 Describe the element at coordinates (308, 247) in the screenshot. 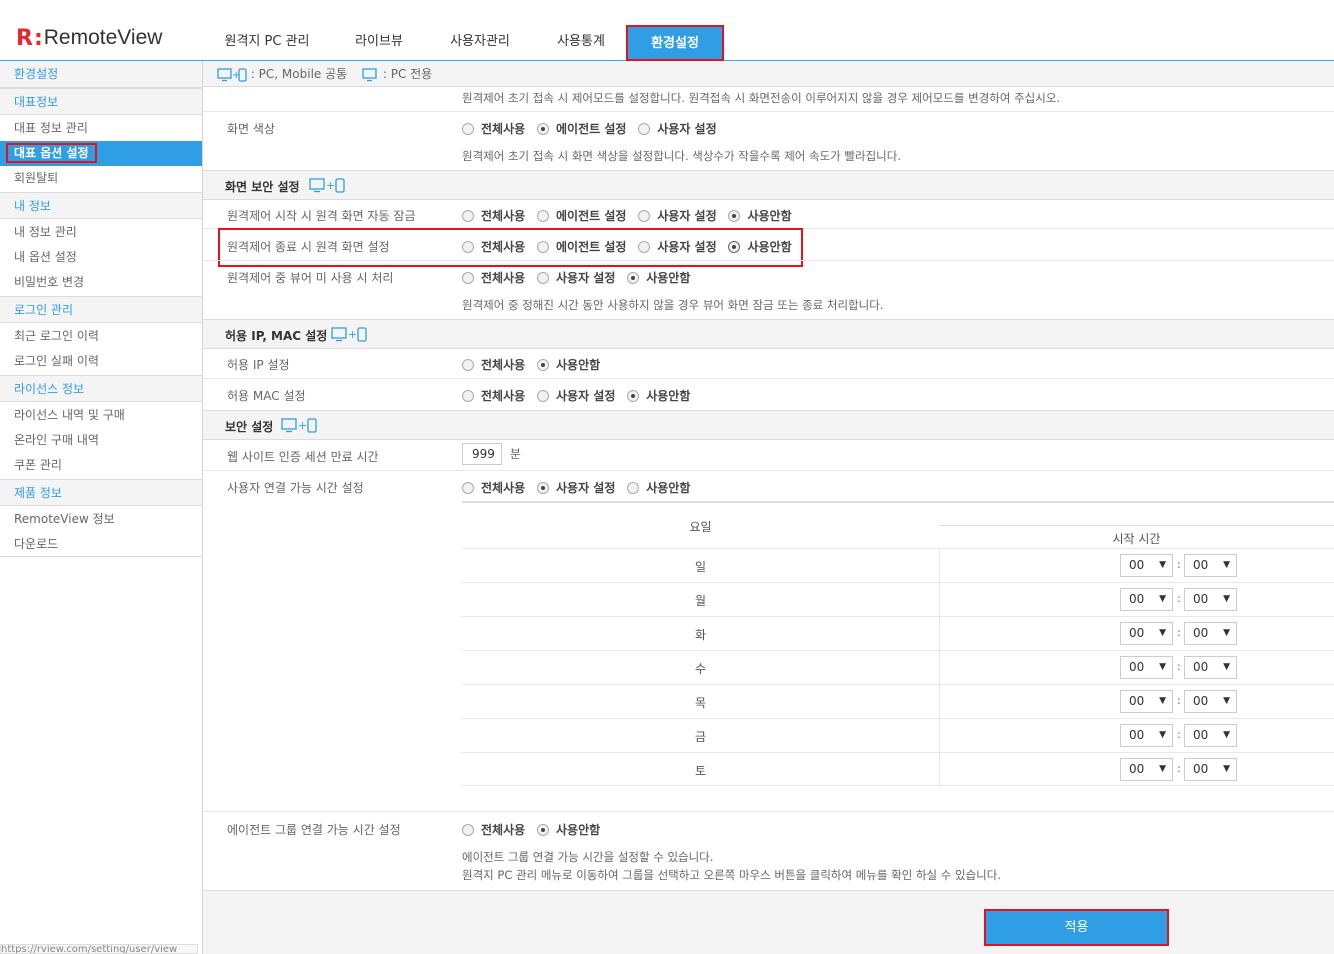

I see `on-end-label: 원격제어 종료 시 원격 화면 설정` at that location.